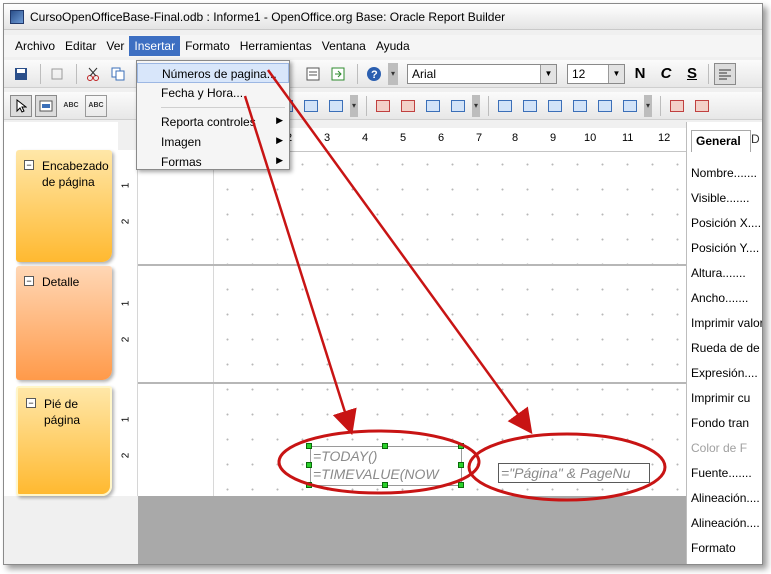 The image size is (771, 574). I want to click on page-number-field: ="Página" & PageNu, so click(574, 473).